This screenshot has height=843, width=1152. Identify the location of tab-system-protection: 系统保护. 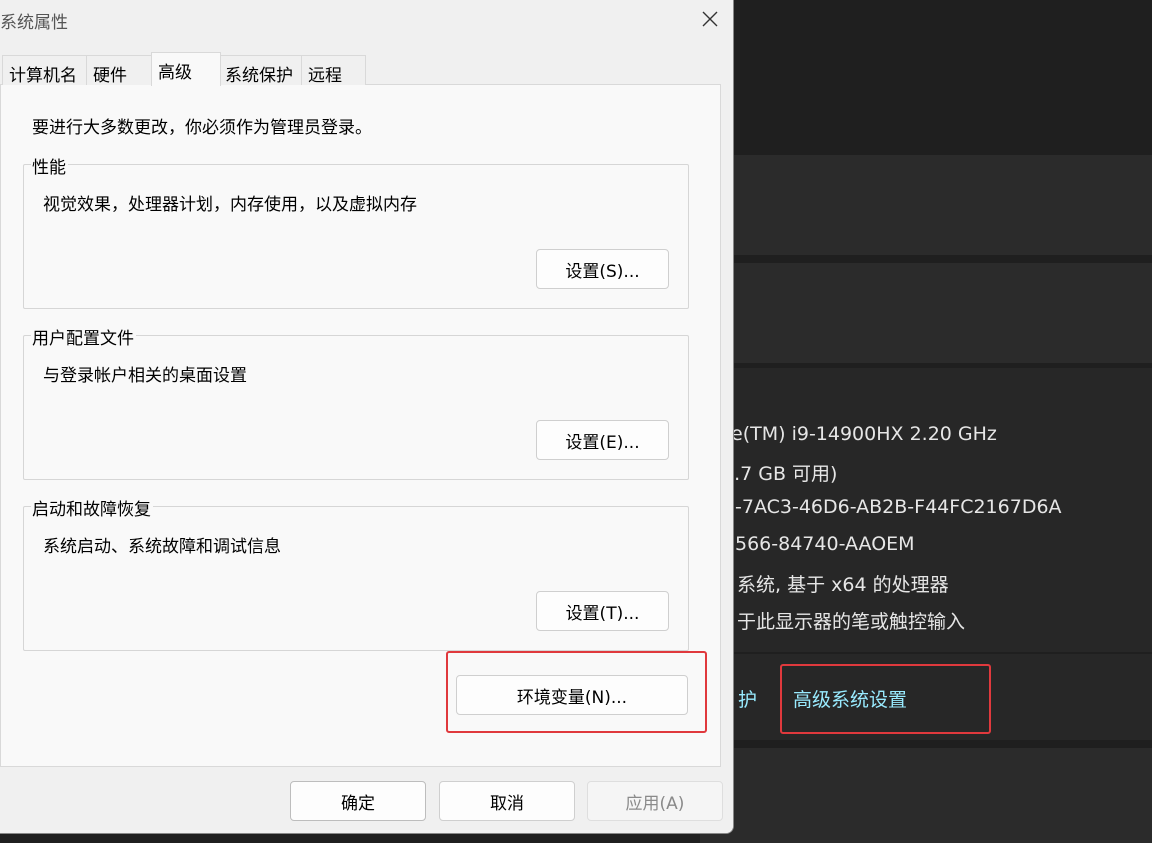
(260, 70).